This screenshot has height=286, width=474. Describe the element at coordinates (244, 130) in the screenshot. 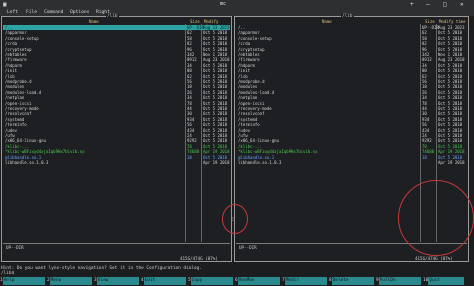

I see `file-name: /udev` at that location.